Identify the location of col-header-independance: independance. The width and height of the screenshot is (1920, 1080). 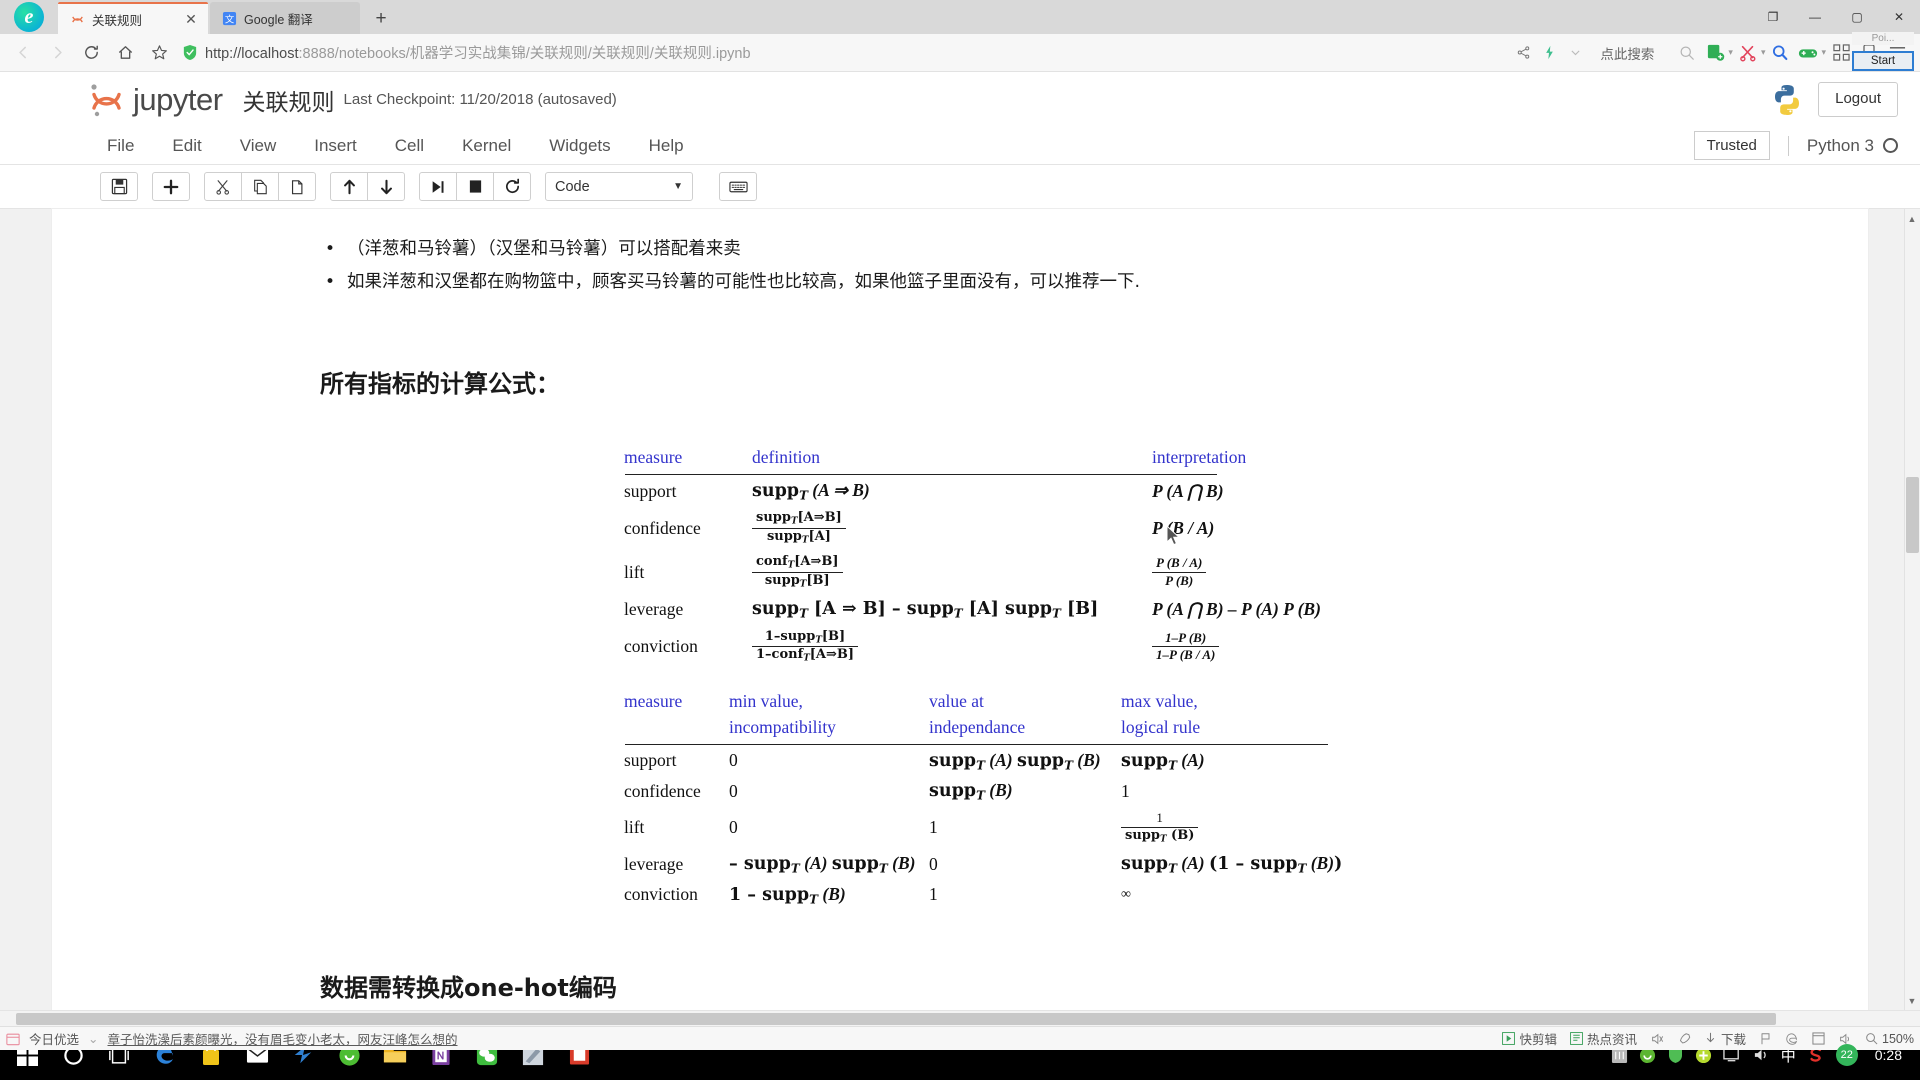
(977, 726).